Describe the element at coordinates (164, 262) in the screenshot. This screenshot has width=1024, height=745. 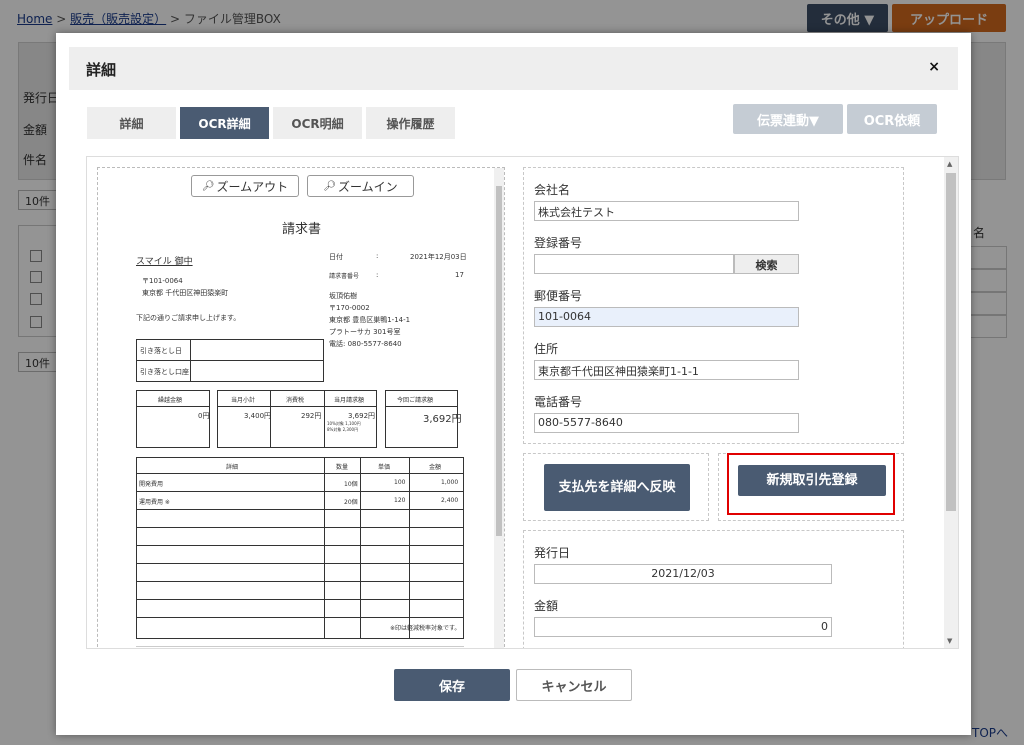
I see `invoice-recipient: スマイル 御中` at that location.